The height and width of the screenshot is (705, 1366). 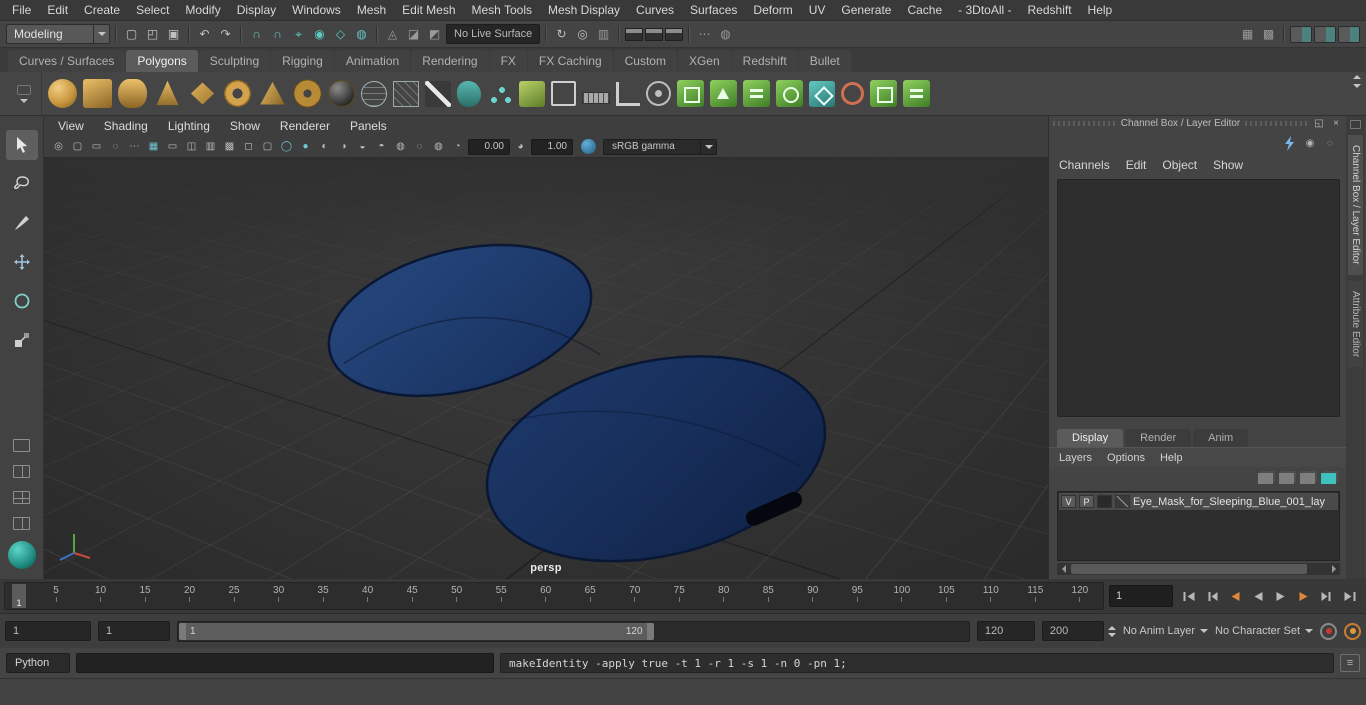 What do you see at coordinates (77, 147) in the screenshot?
I see `bookmark-icon: ▢` at bounding box center [77, 147].